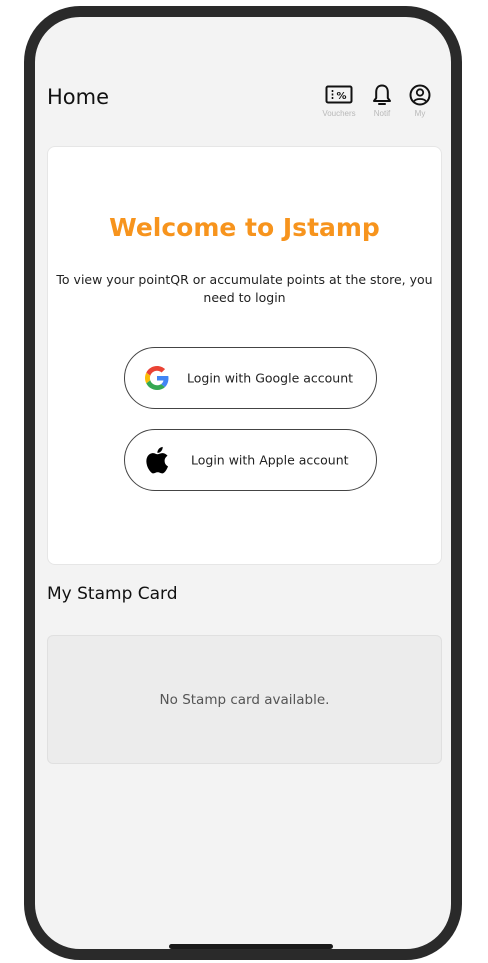  What do you see at coordinates (244, 227) in the screenshot?
I see `welcome-title: Welcome to Jstamp` at bounding box center [244, 227].